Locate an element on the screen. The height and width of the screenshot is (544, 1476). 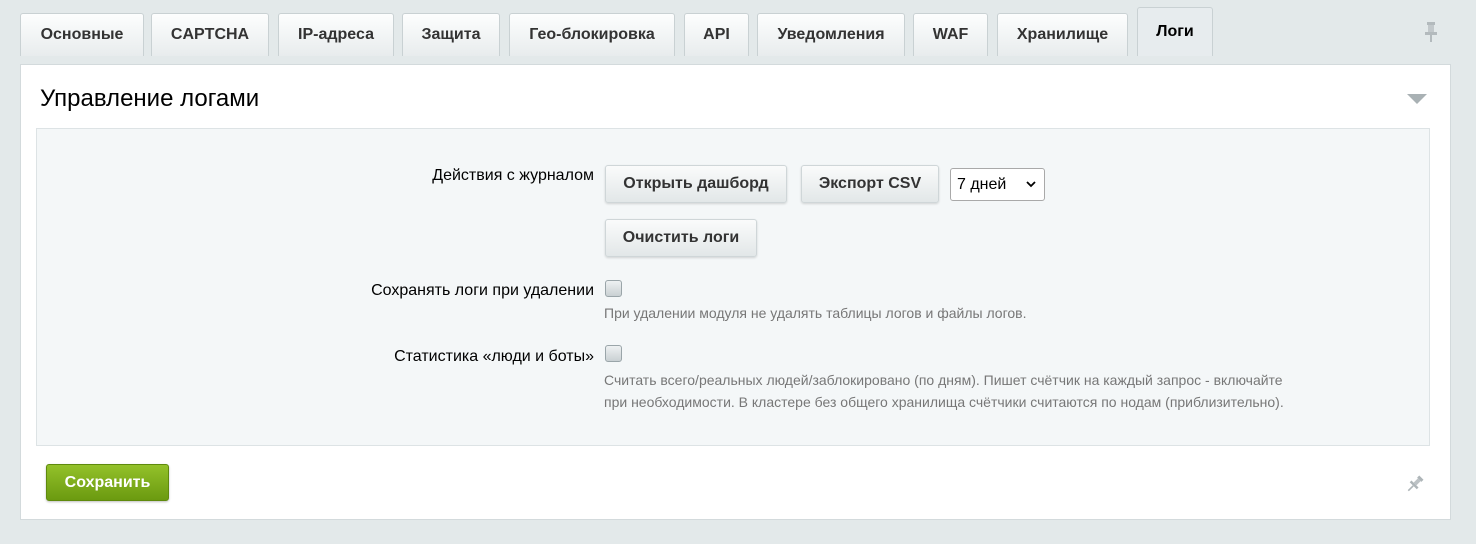
clear-logs-button: Очистить логи is located at coordinates (681, 238).